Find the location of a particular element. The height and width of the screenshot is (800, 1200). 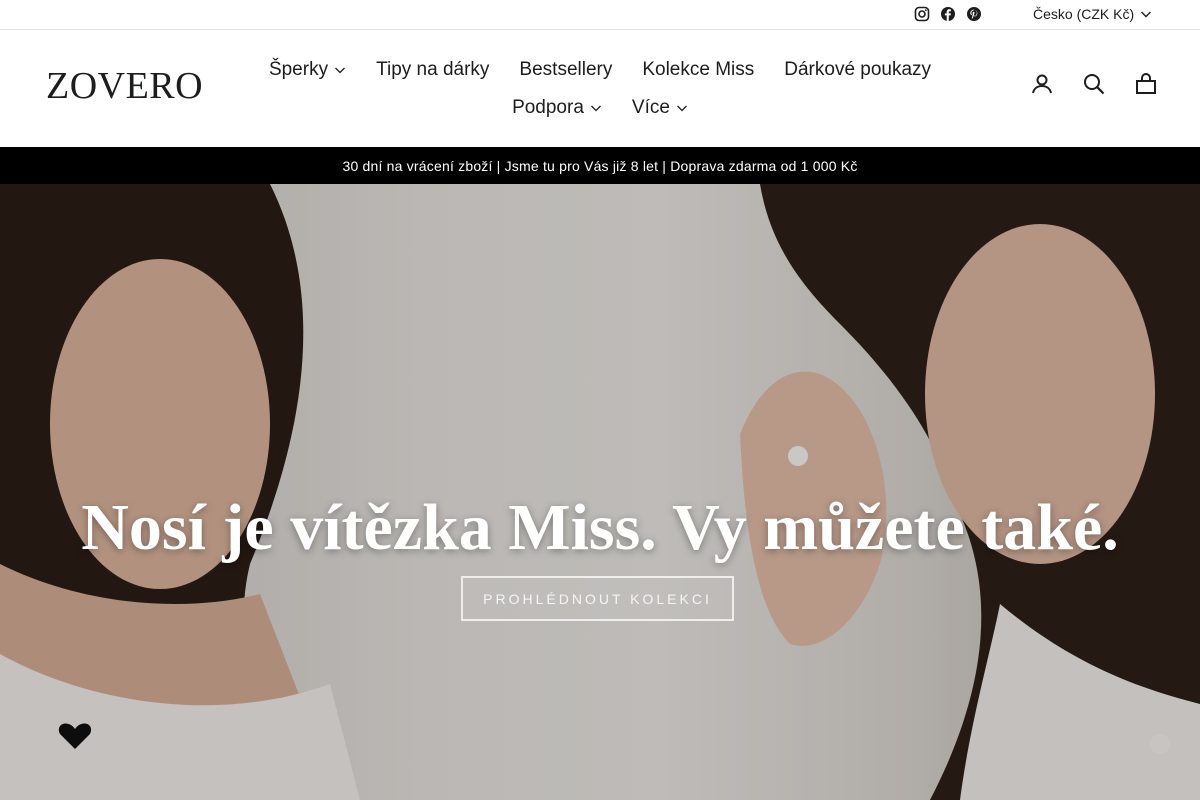

nav-item-bestsellery: Bestsellery is located at coordinates (565, 70).